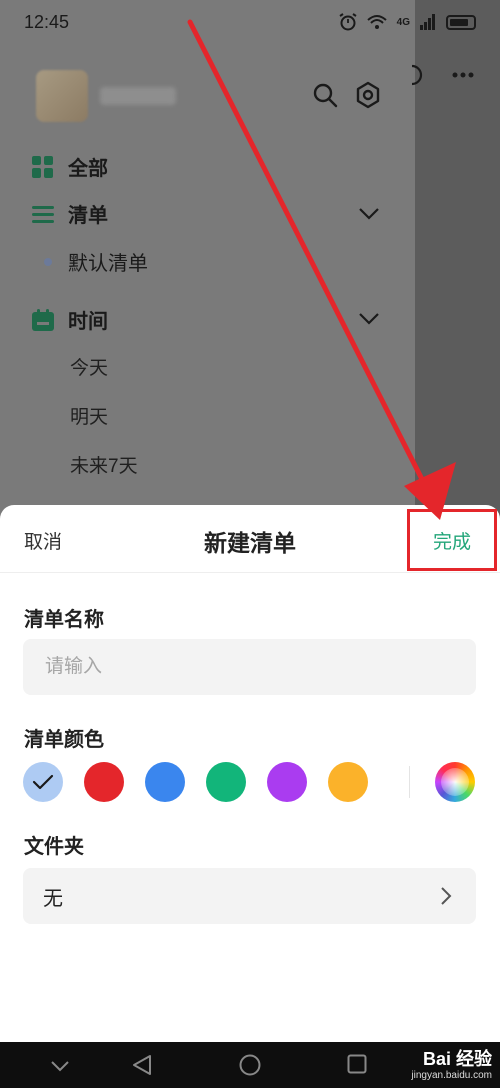  I want to click on battery-icon, so click(461, 22).